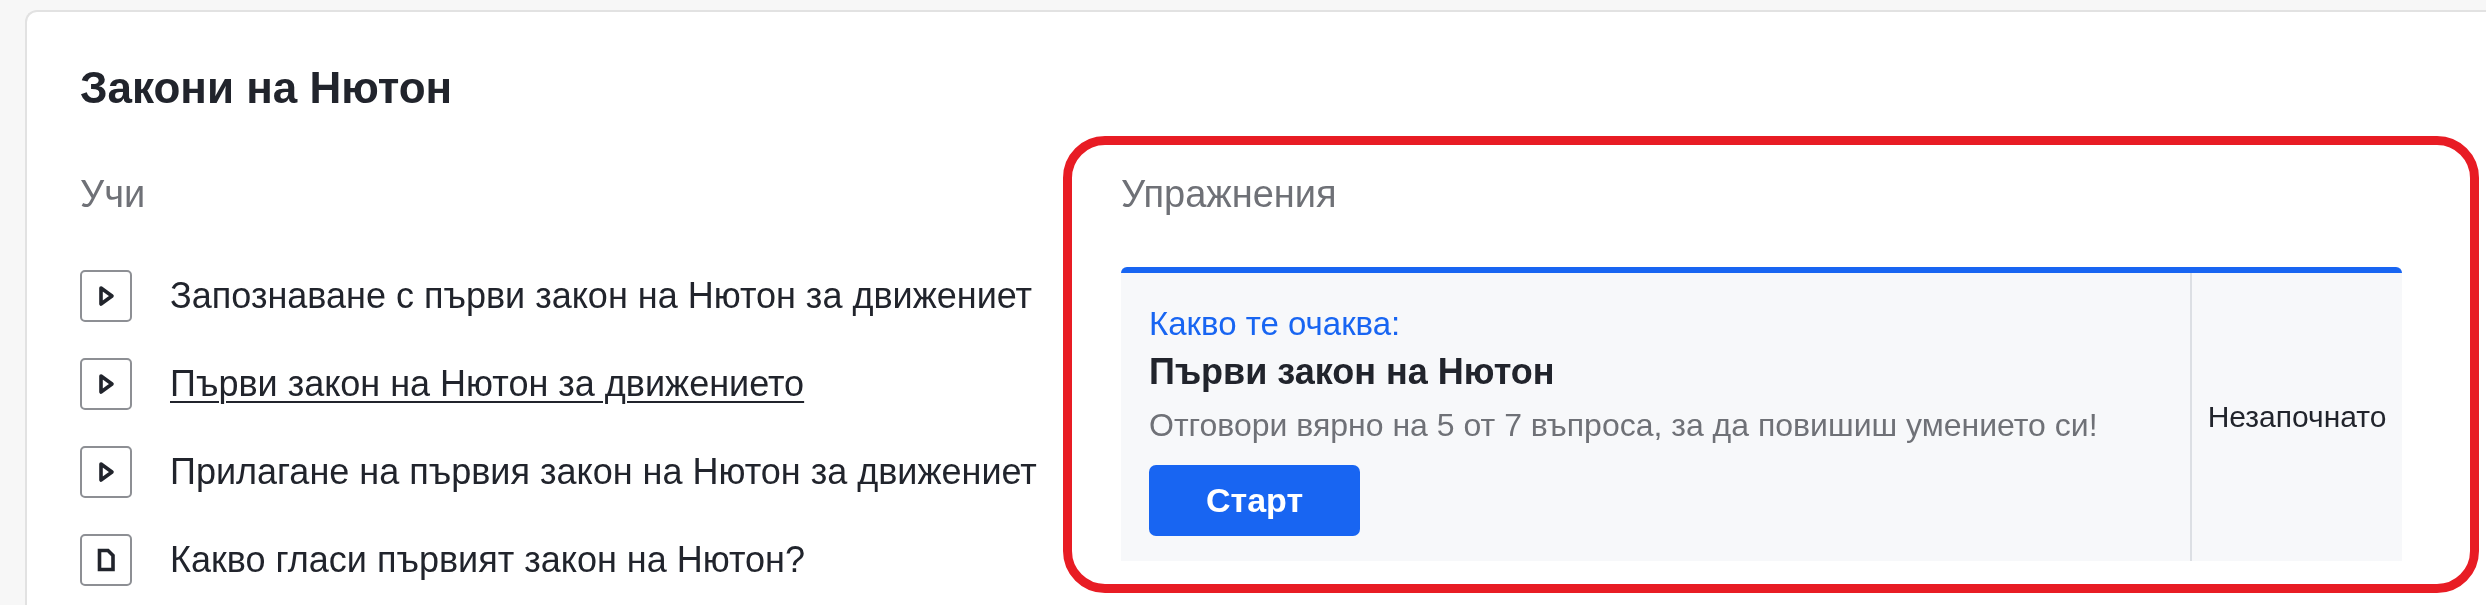 The height and width of the screenshot is (605, 2486). What do you see at coordinates (603, 472) in the screenshot?
I see `lesson-link: Прилагане на първия закон на Нютон за движениет` at bounding box center [603, 472].